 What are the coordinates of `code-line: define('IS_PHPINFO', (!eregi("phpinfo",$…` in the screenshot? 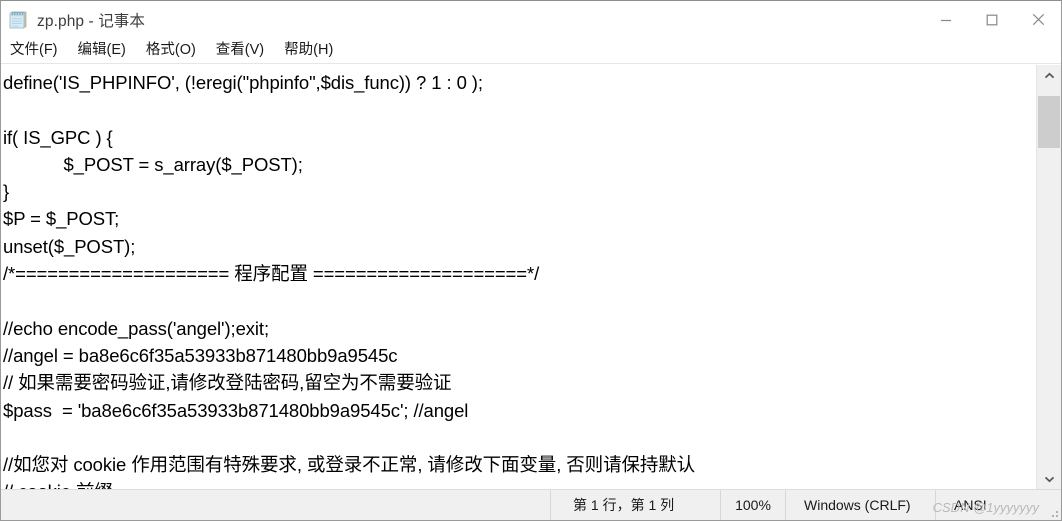 It's located at (243, 82).